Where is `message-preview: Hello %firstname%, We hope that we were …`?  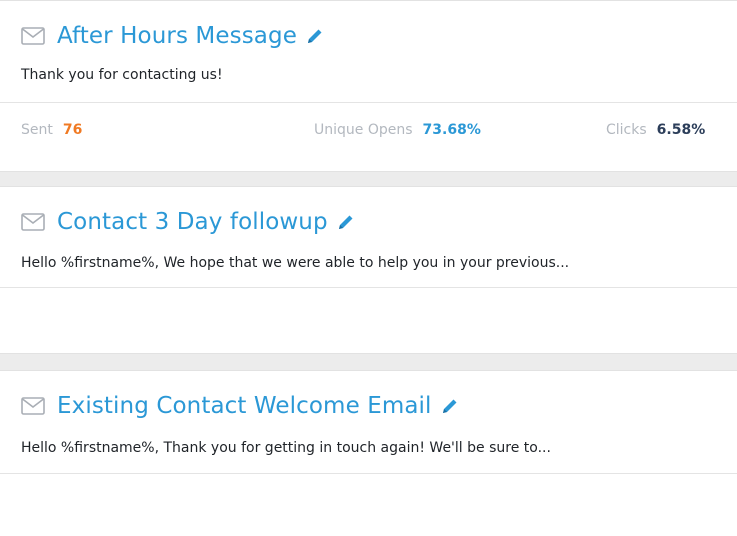 message-preview: Hello %firstname%, We hope that we were … is located at coordinates (295, 263).